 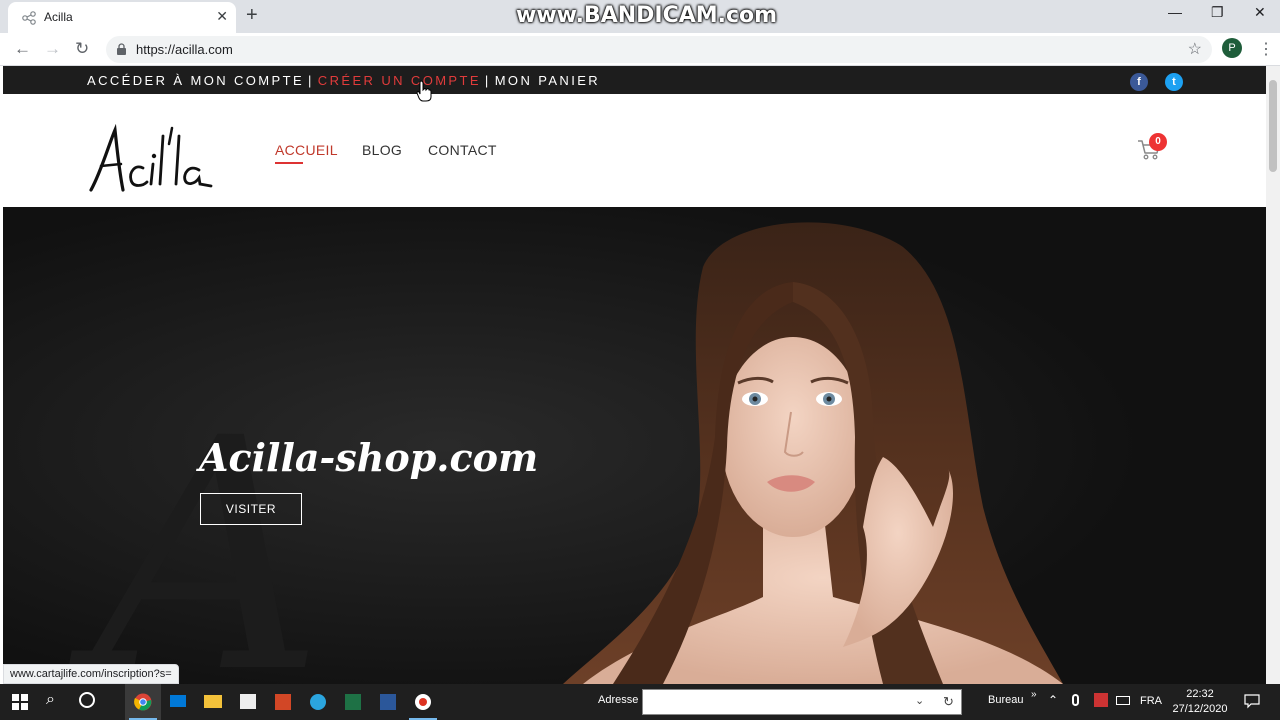 I want to click on go-refresh-icon: ↻, so click(x=948, y=702).